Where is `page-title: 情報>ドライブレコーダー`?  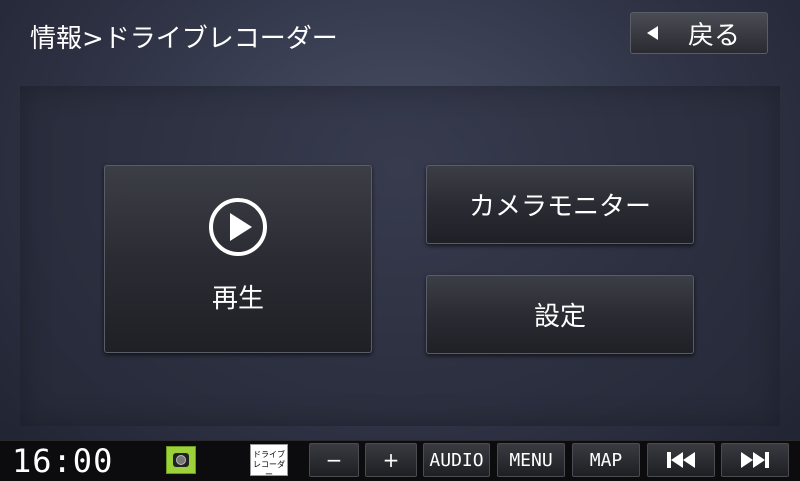 page-title: 情報>ドライブレコーダー is located at coordinates (184, 39).